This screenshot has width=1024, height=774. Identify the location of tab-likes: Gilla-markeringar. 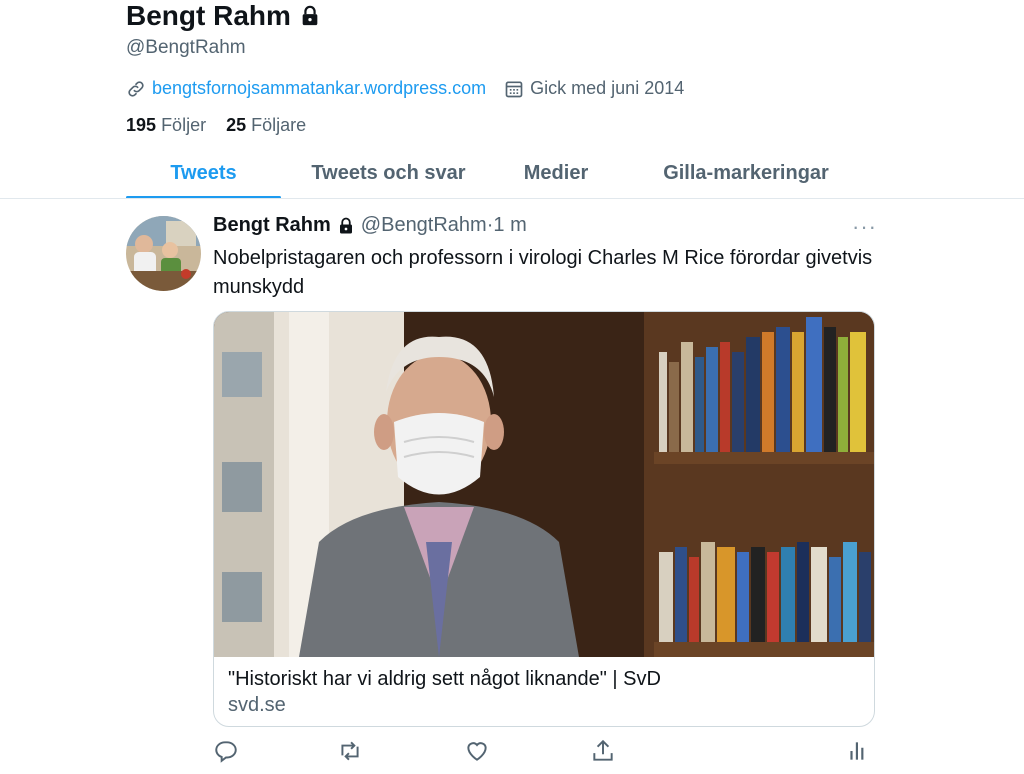
(746, 173).